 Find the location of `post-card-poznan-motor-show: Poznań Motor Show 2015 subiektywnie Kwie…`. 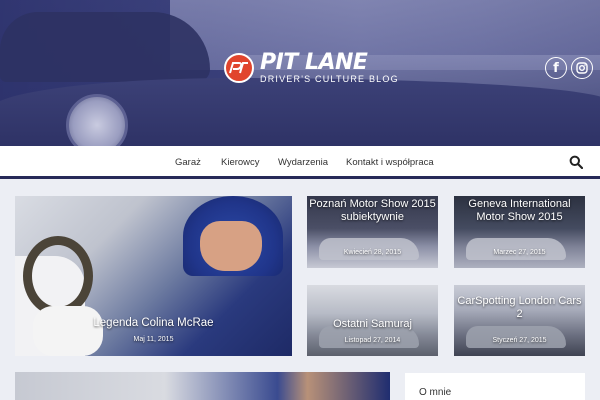

post-card-poznan-motor-show: Poznań Motor Show 2015 subiektywnie Kwie… is located at coordinates (372, 232).